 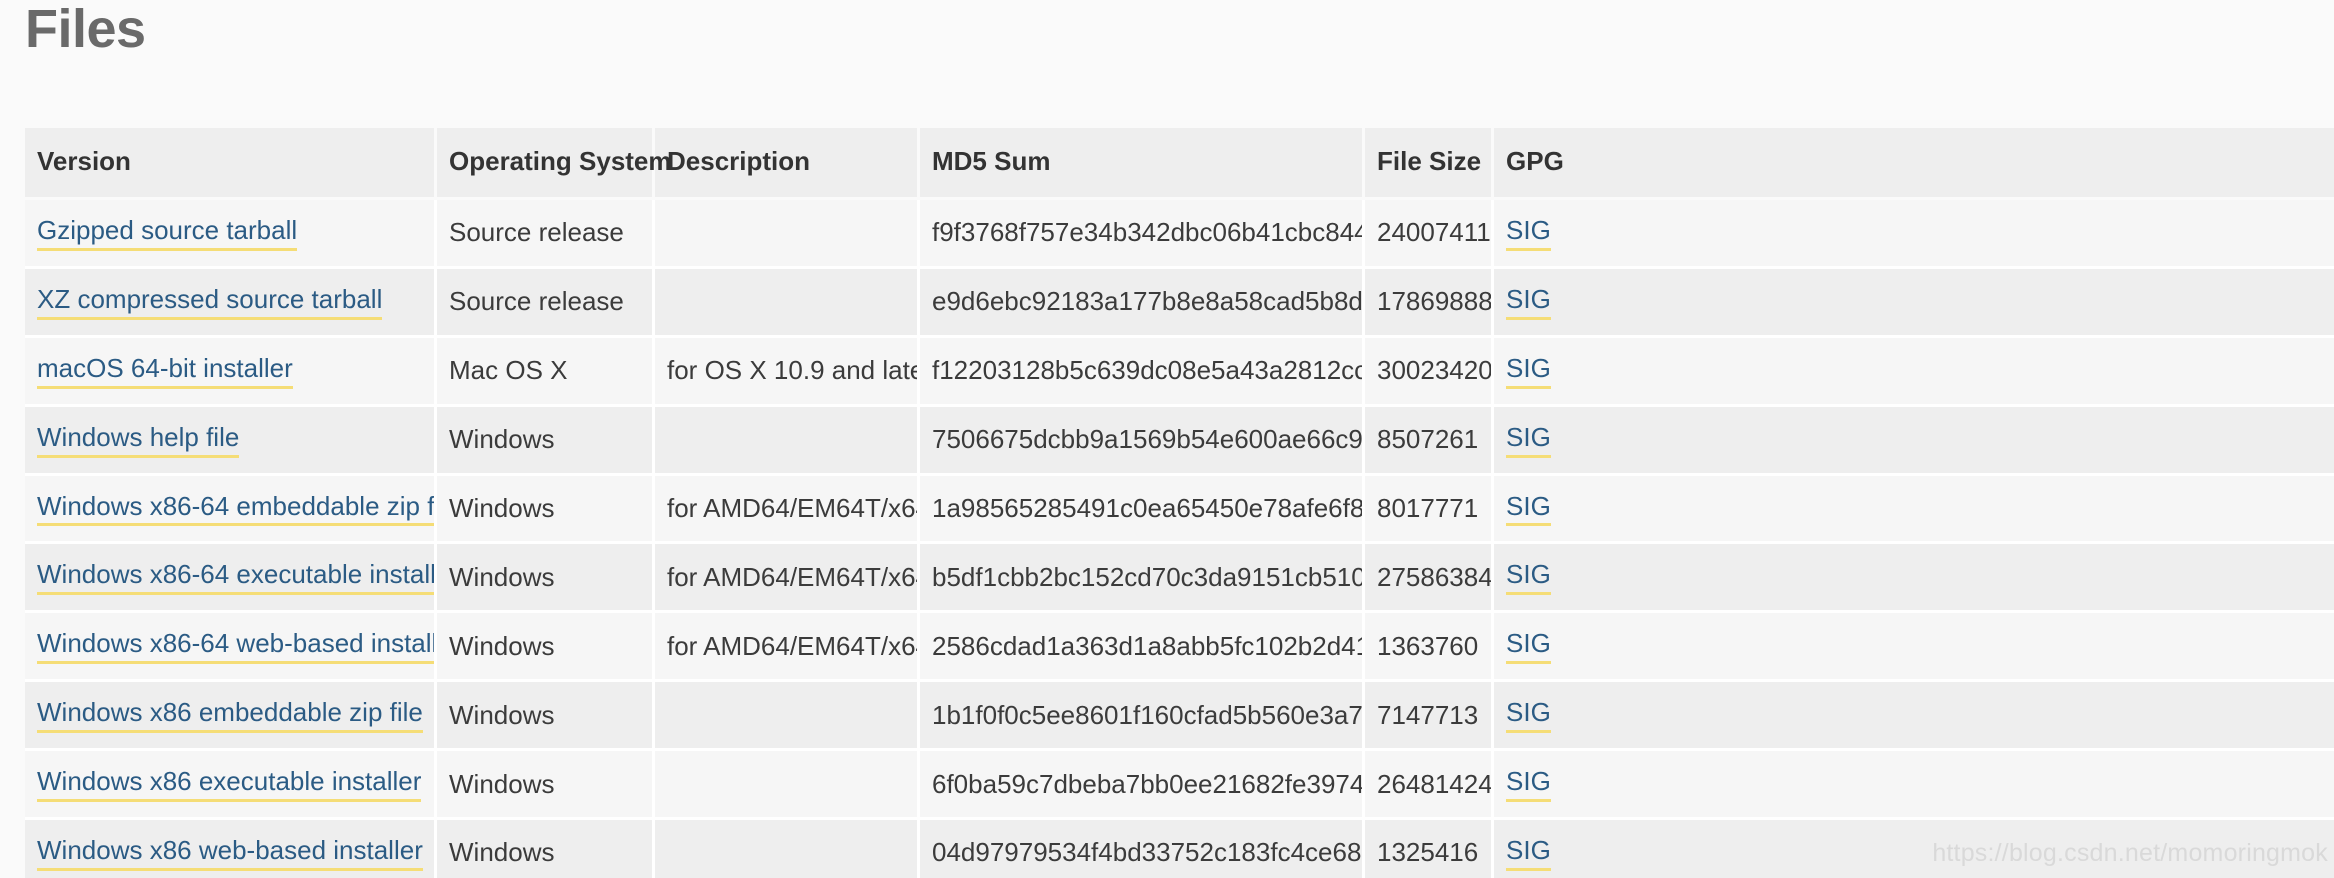 I want to click on cell-md5-sum: f12203128b5c639dc08e5a43a2812cc7, so click(x=1142, y=372).